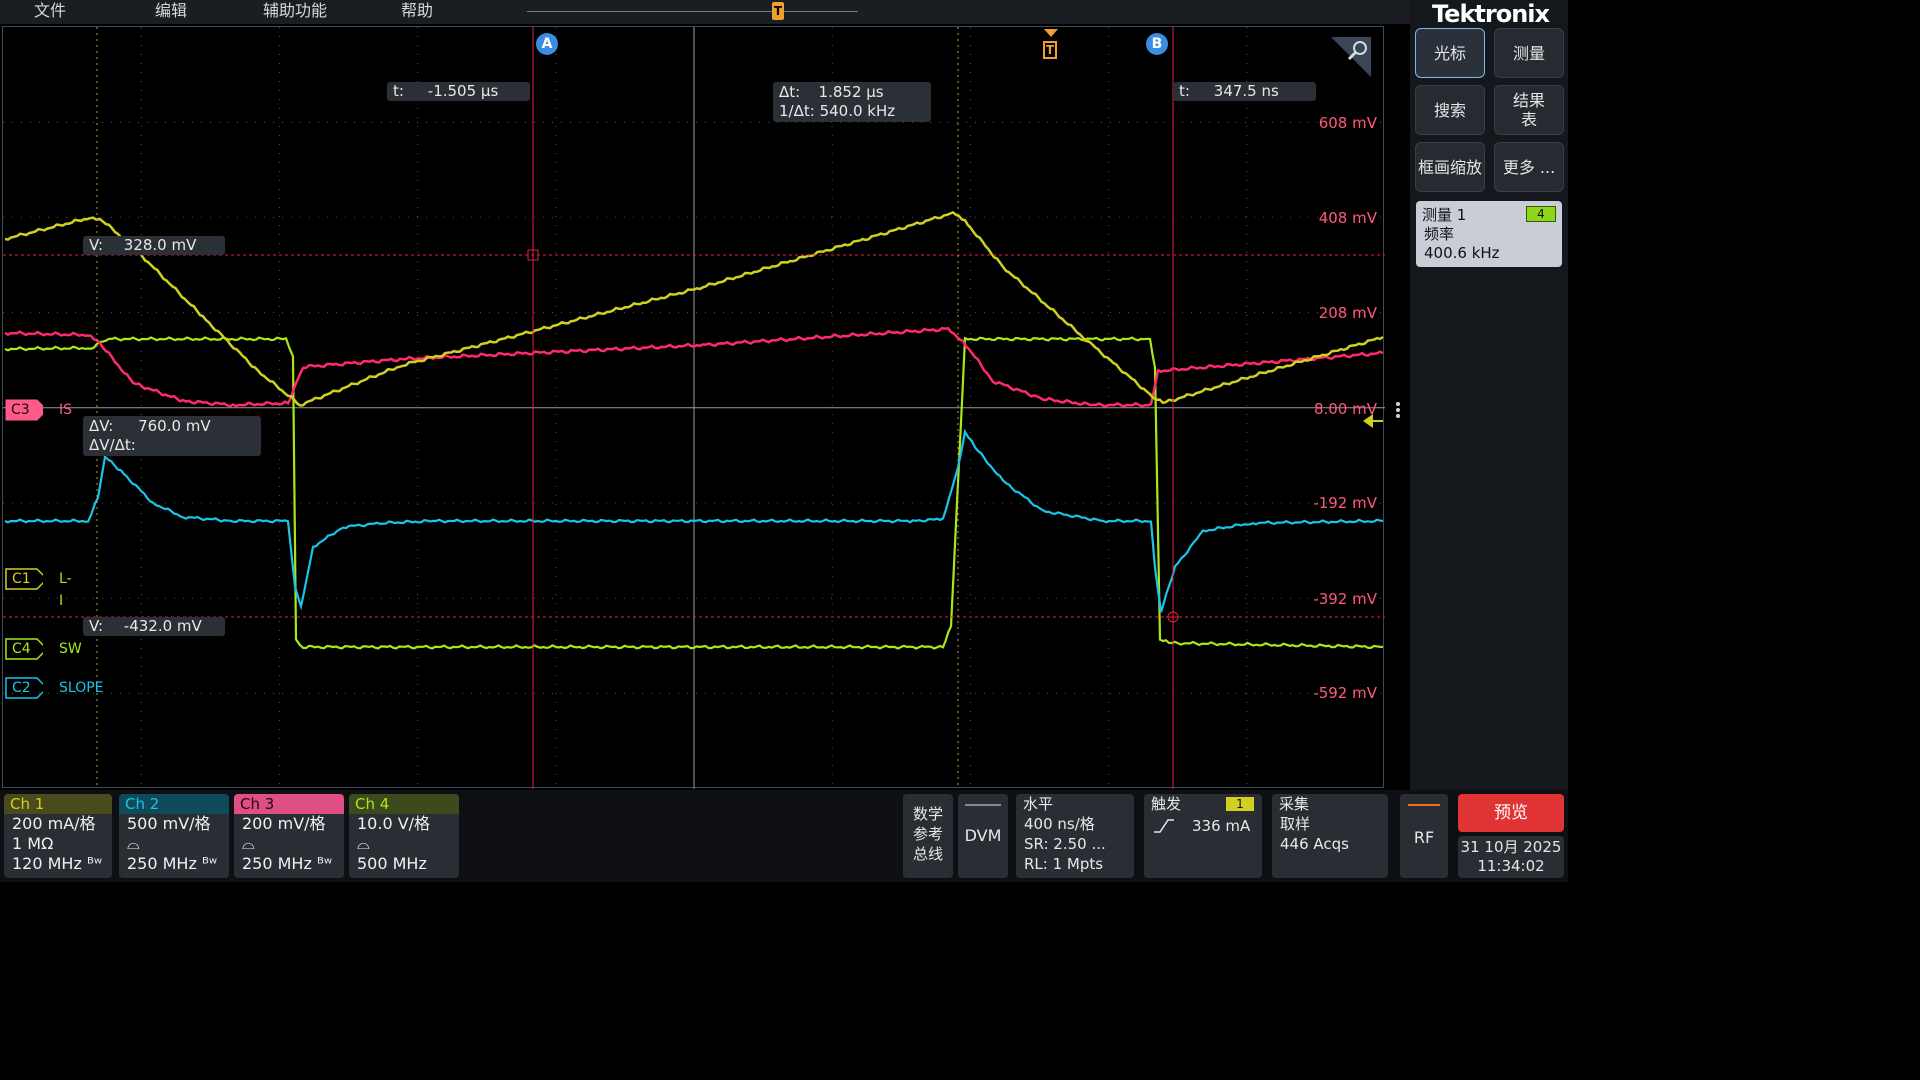  I want to click on horizontal-position-track, so click(692, 11).